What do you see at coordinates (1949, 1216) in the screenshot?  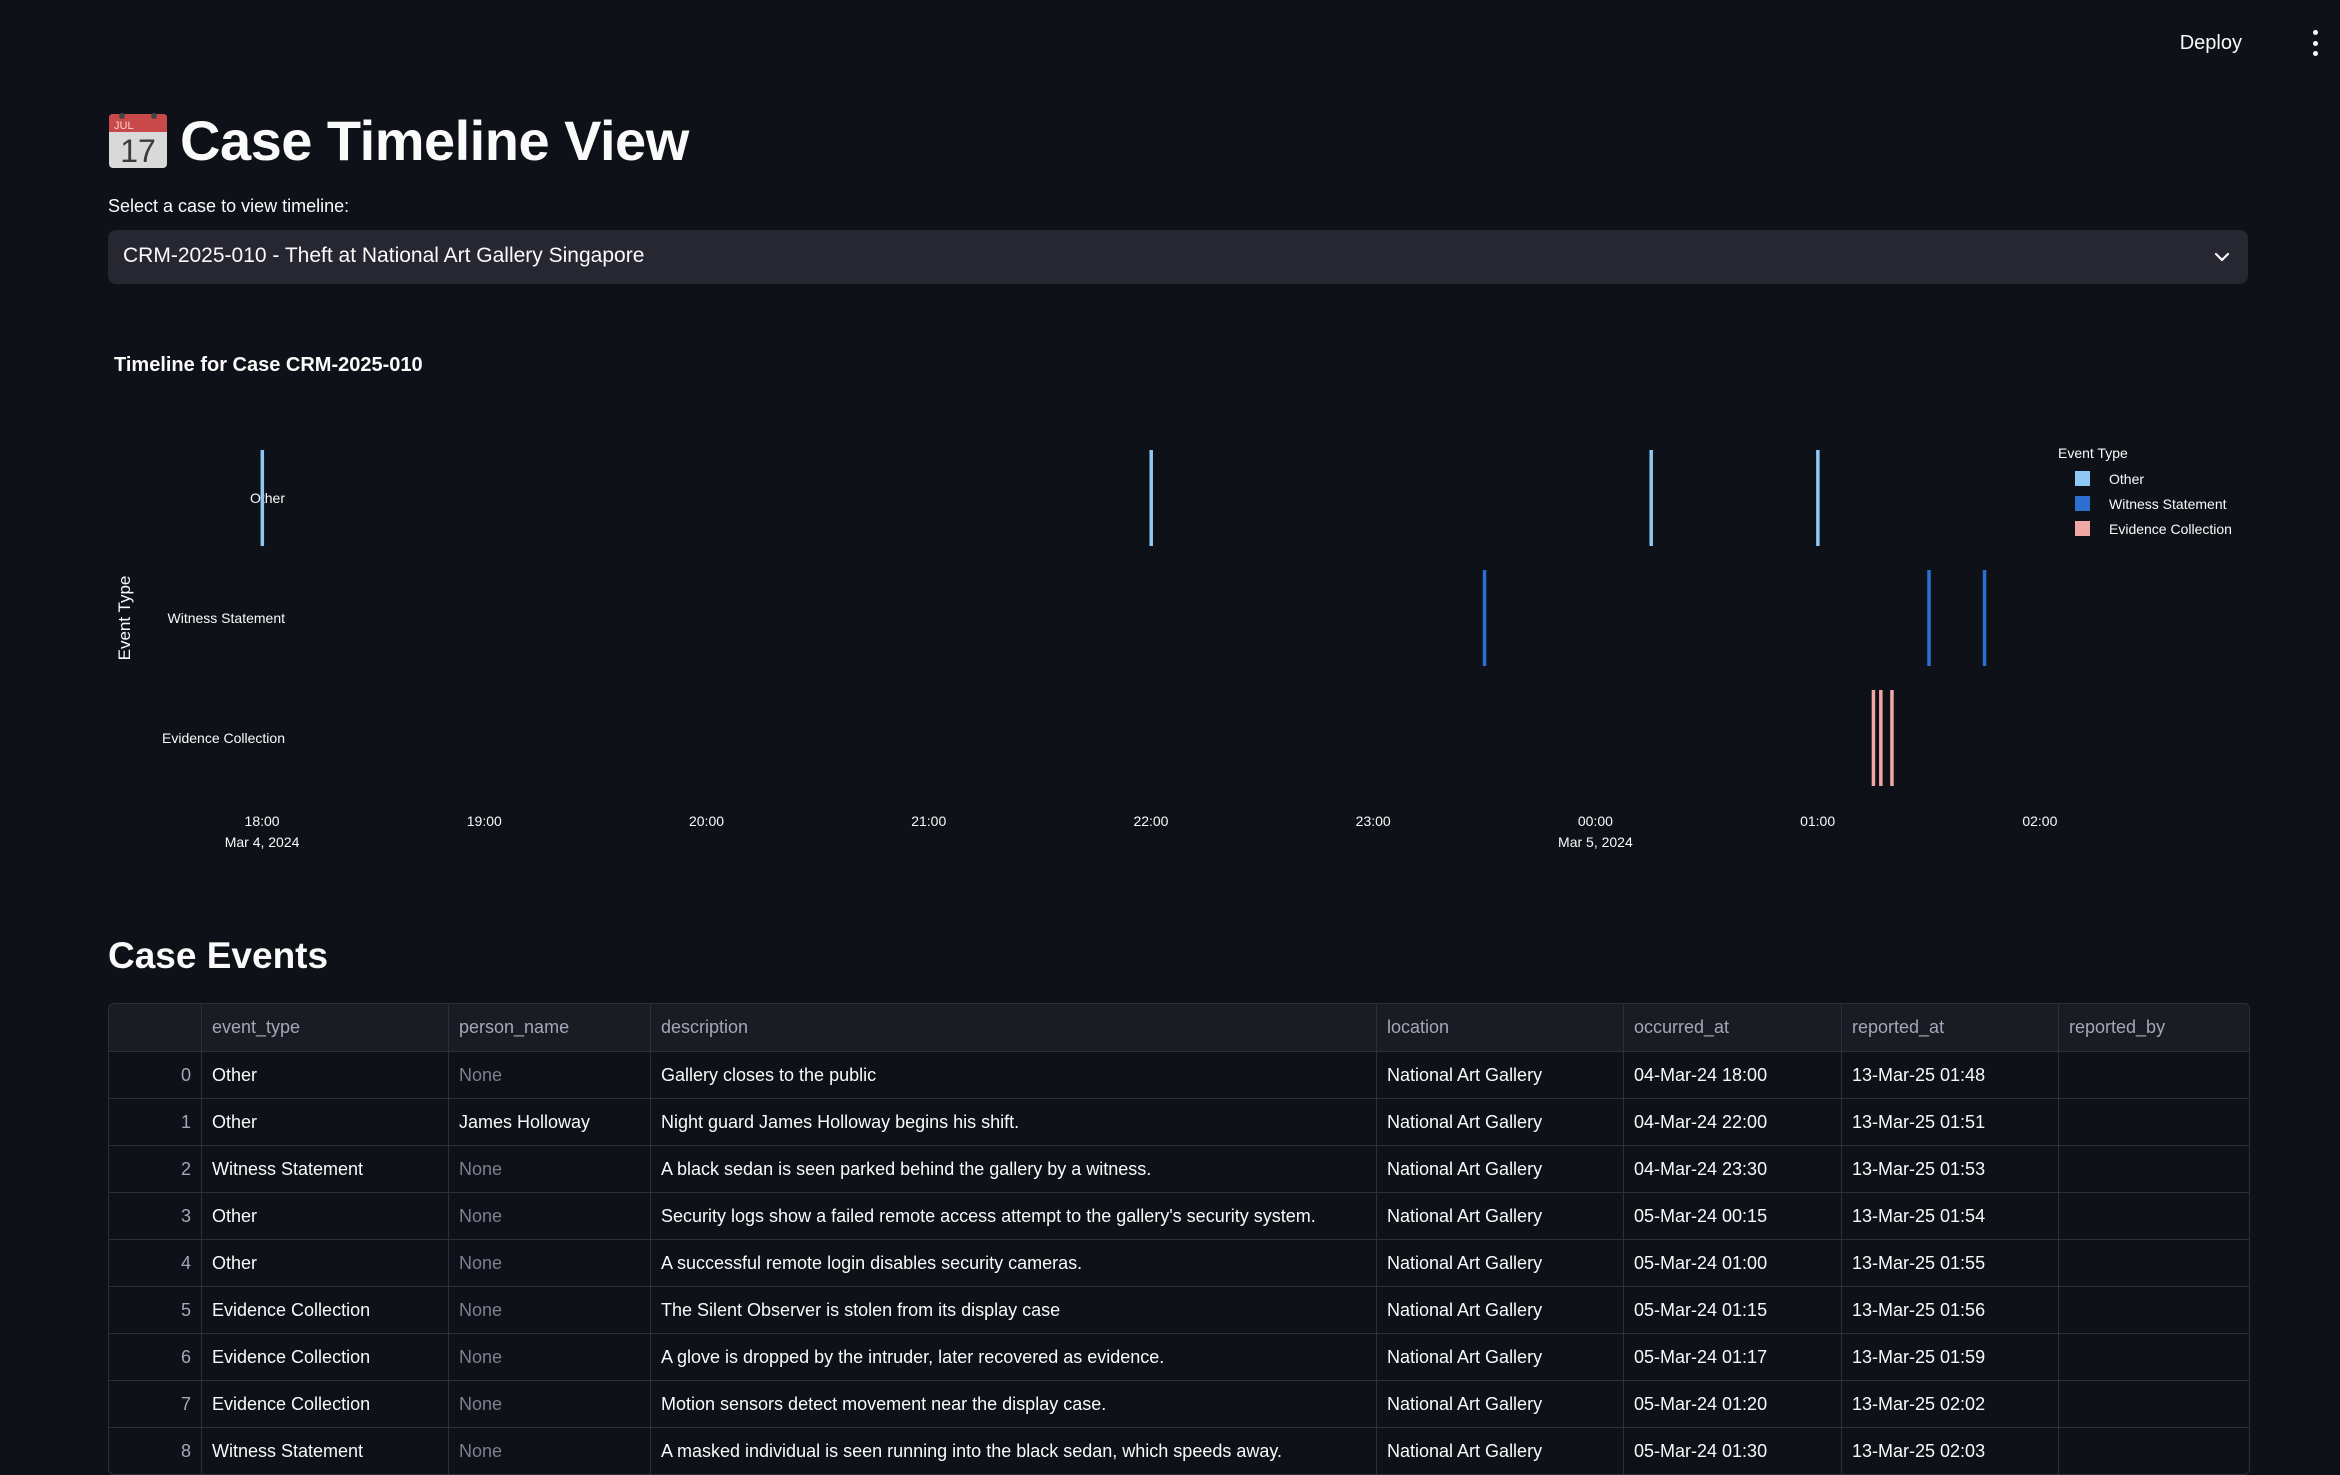 I see `cell-reported-at: 13-Mar-25 01:54` at bounding box center [1949, 1216].